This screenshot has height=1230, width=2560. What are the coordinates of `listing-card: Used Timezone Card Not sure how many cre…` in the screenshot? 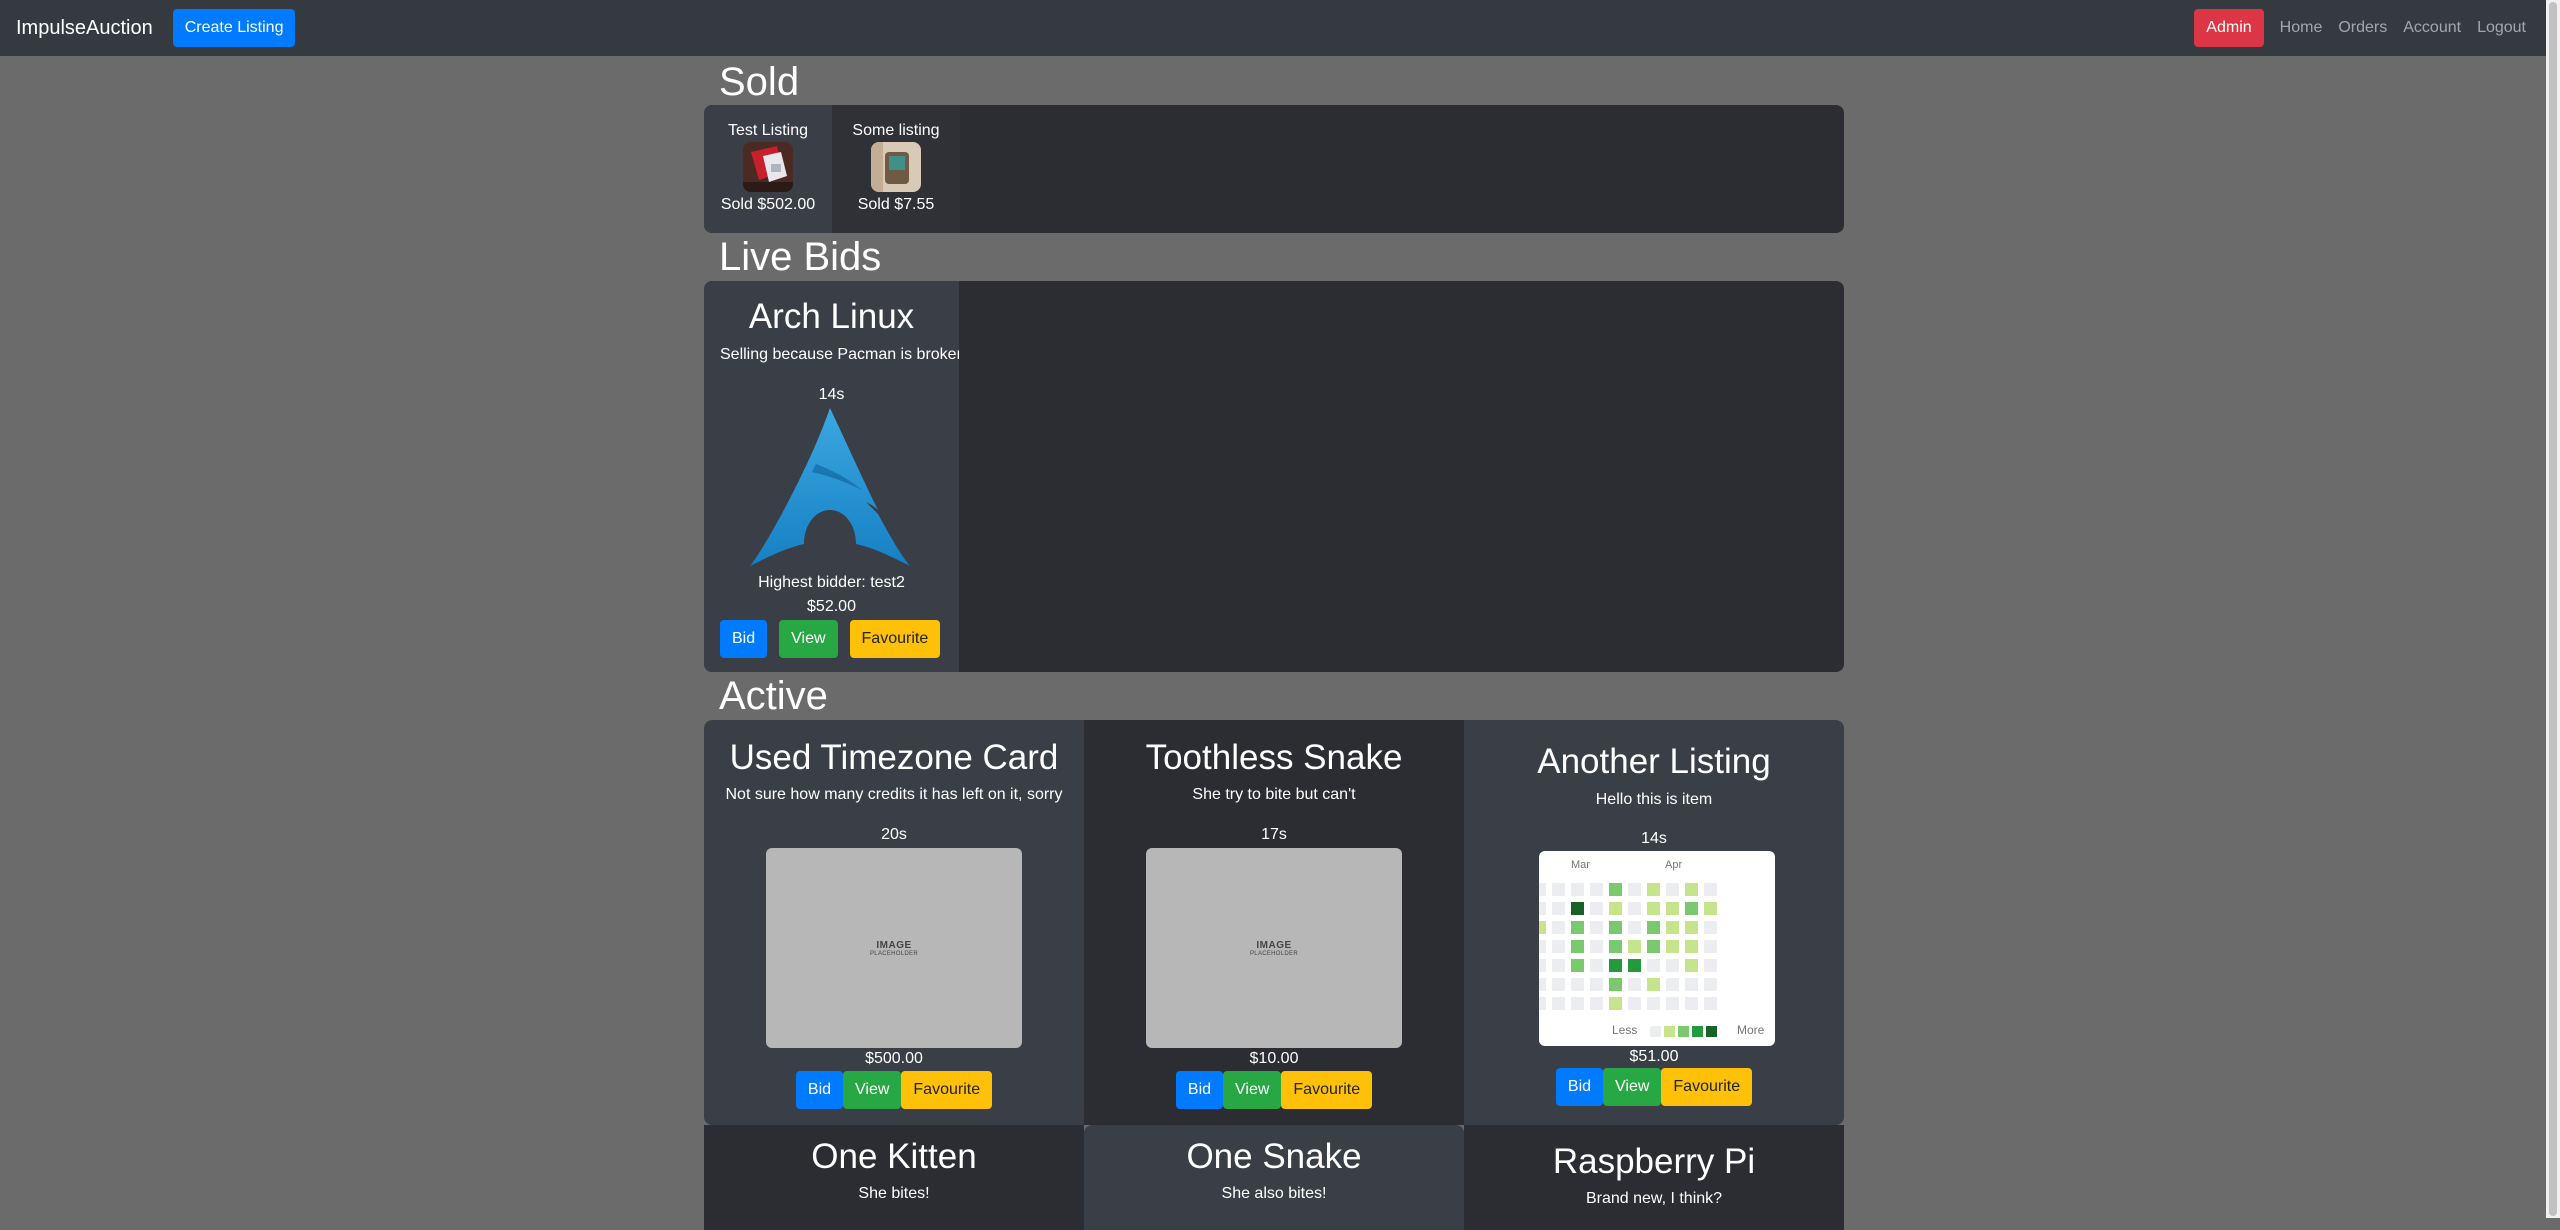 It's located at (894, 922).